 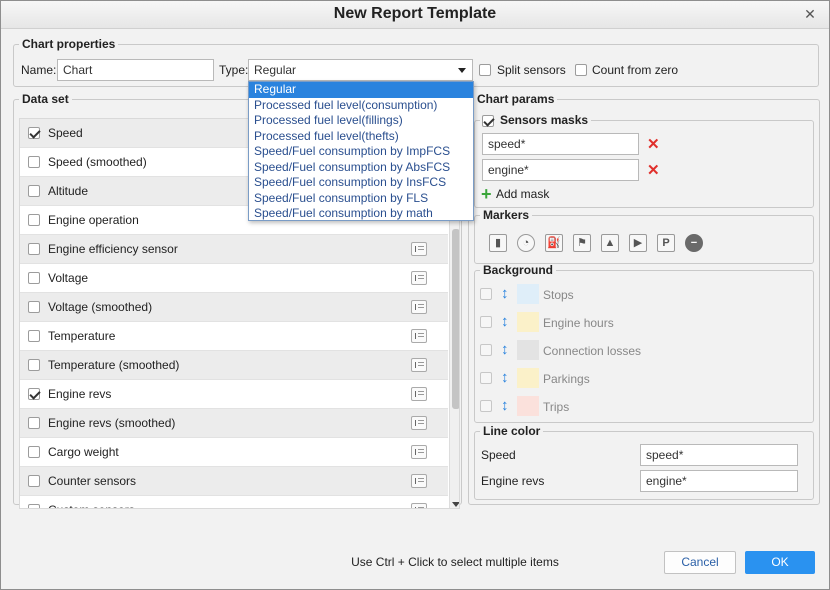 What do you see at coordinates (455, 319) in the screenshot?
I see `scrollbar-thumb` at bounding box center [455, 319].